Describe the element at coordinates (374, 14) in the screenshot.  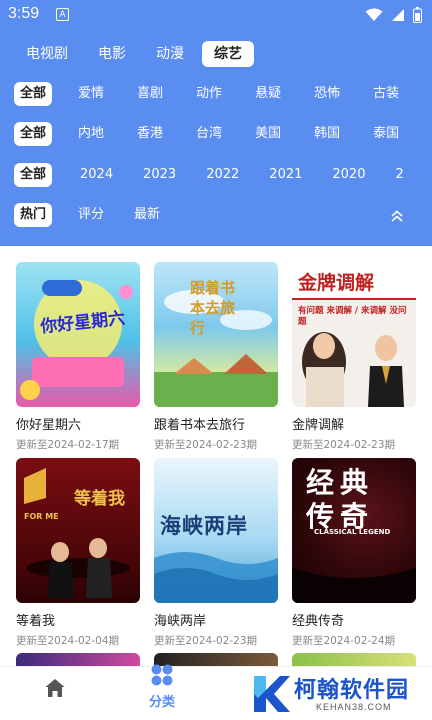
I see `wifi-icon` at that location.